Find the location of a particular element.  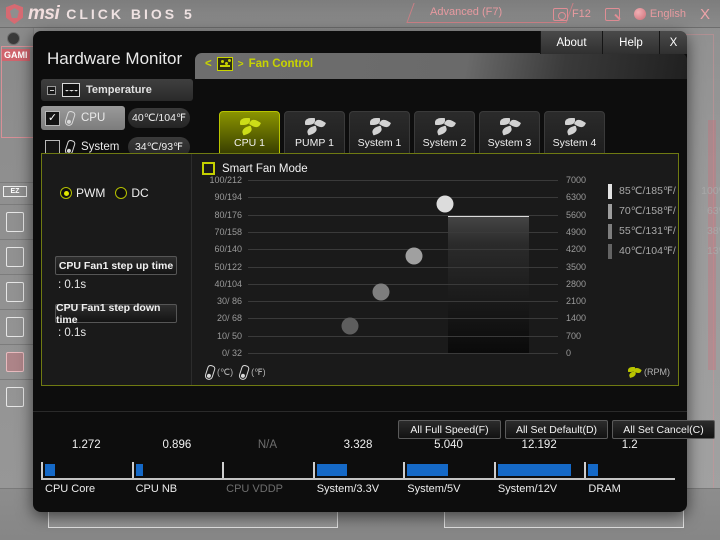

y-axis-tick-right: 2800 is located at coordinates (576, 283).